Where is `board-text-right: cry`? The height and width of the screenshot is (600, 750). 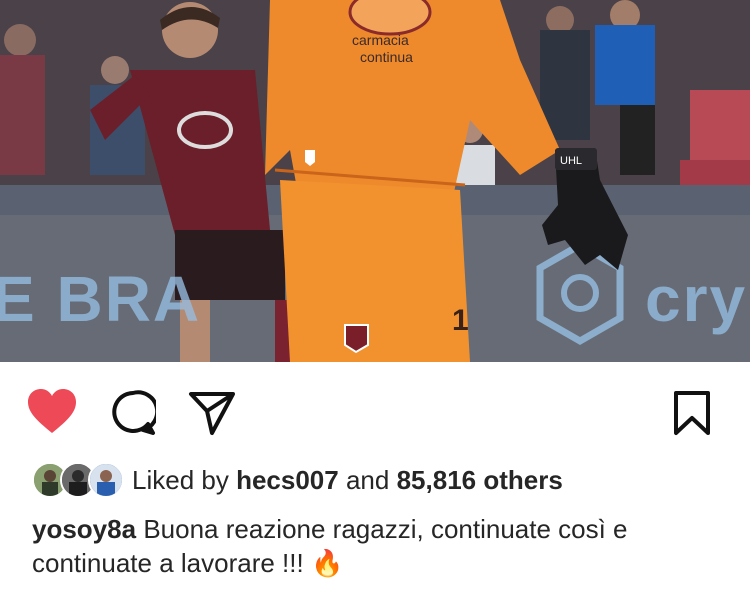 board-text-right: cry is located at coordinates (696, 299).